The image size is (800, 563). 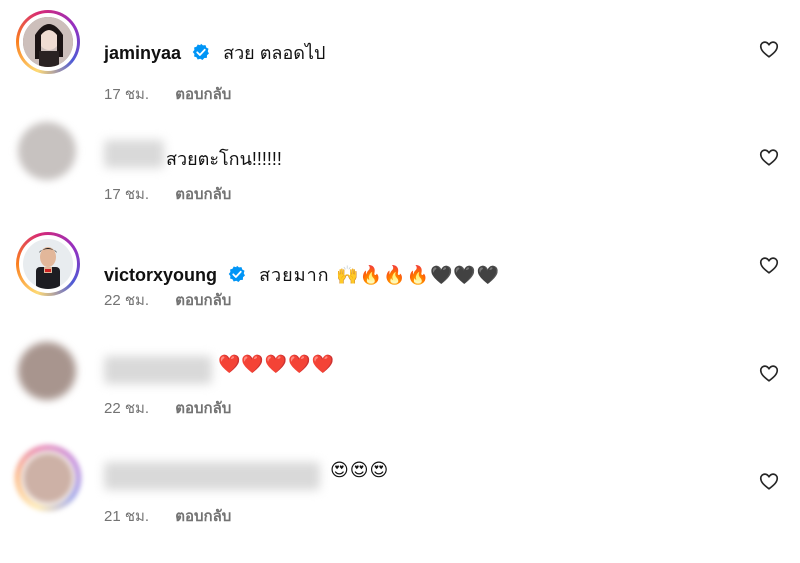 I want to click on comment-time: 21 ชม., so click(x=126, y=516).